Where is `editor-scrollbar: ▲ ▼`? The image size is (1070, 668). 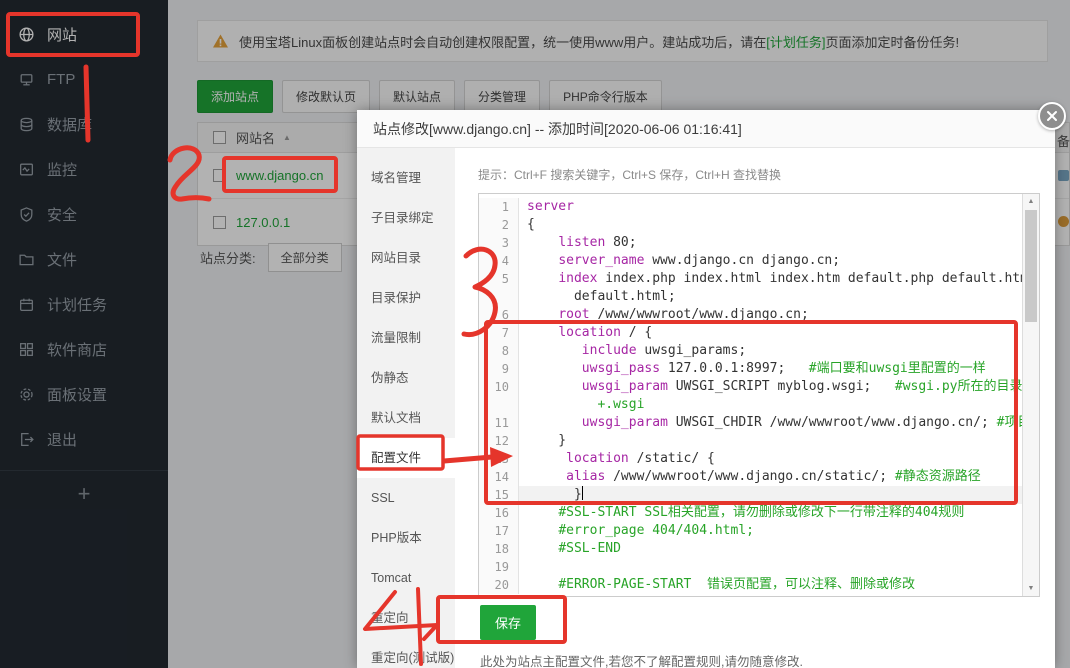 editor-scrollbar: ▲ ▼ is located at coordinates (1030, 395).